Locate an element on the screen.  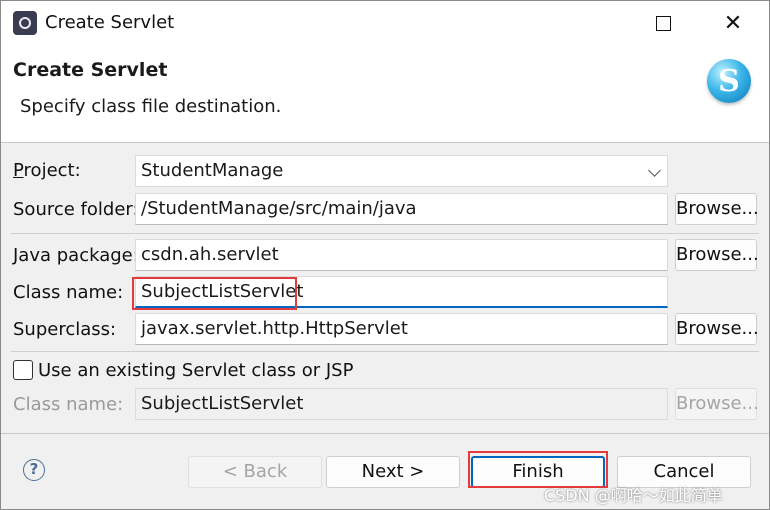
java-package-input: csdn.ah.servlet is located at coordinates (401, 255).